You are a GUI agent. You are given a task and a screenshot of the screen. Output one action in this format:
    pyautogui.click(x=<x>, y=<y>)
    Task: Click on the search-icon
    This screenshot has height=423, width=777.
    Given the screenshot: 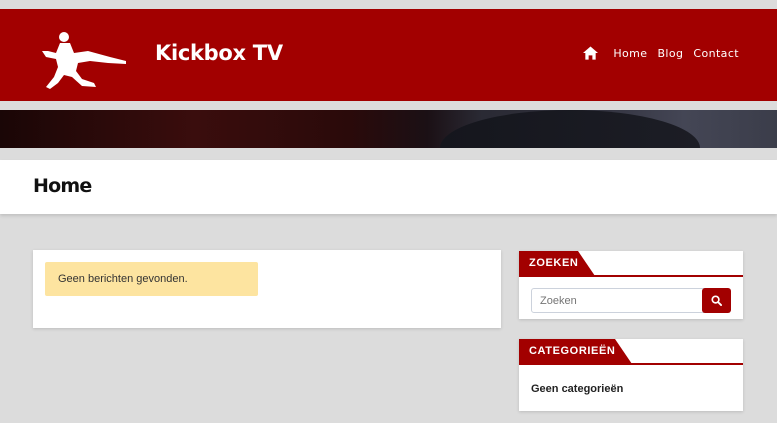 What is the action you would take?
    pyautogui.click(x=716, y=300)
    